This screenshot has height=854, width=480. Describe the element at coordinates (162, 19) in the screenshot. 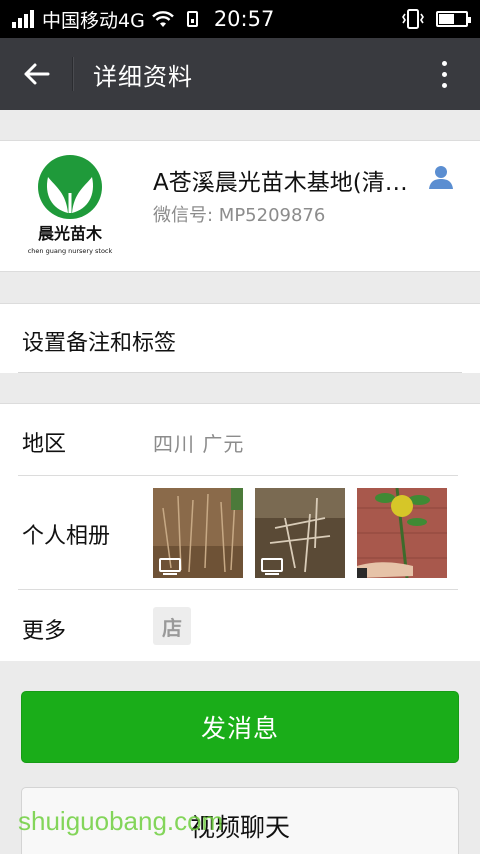

I see `wifi-icon` at that location.